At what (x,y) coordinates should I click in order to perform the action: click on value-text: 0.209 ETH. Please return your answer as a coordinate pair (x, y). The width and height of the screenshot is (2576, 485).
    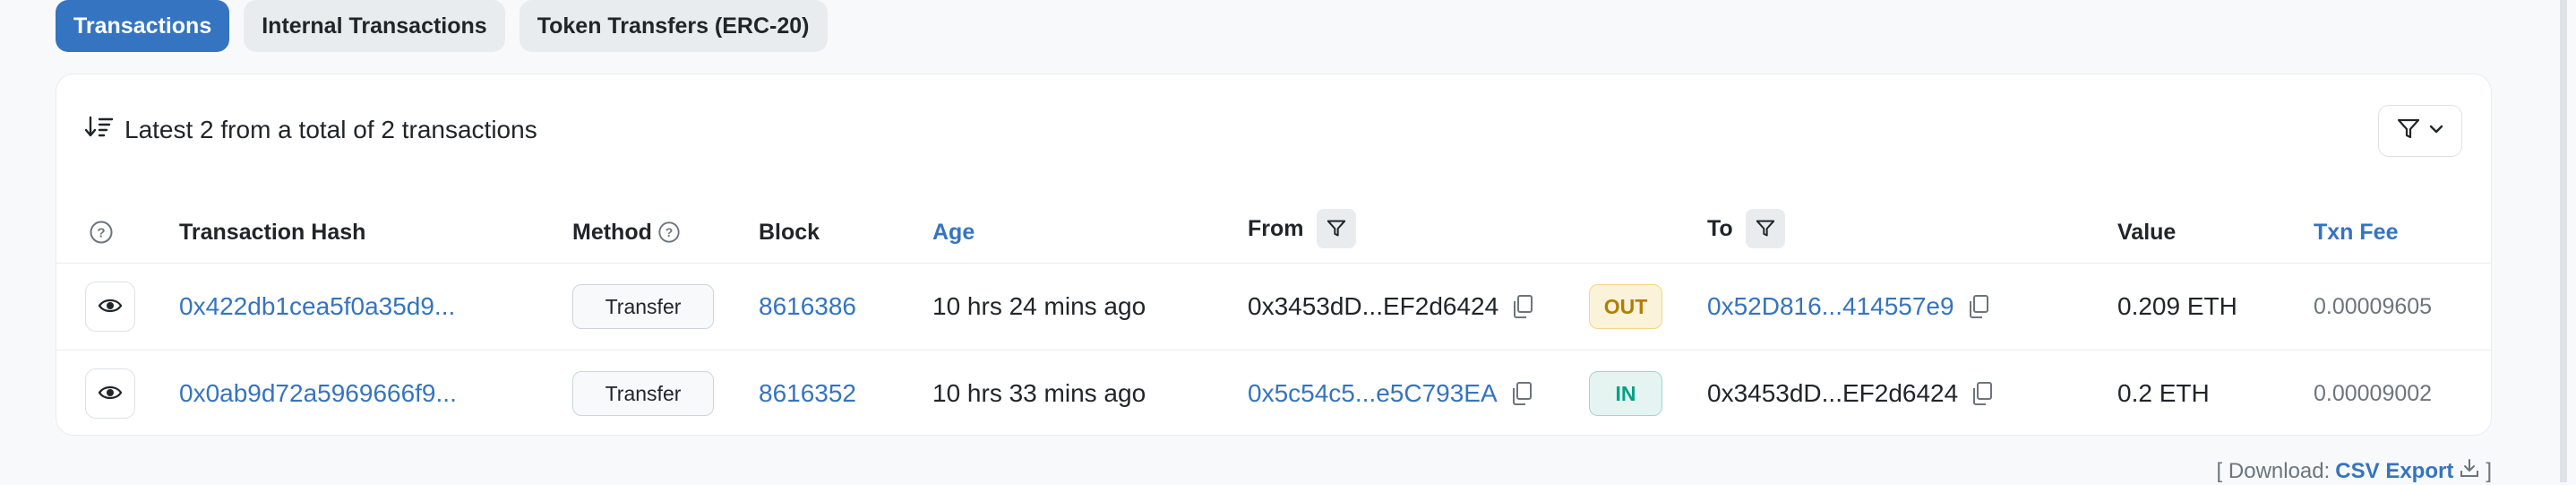
    Looking at the image, I should click on (2177, 306).